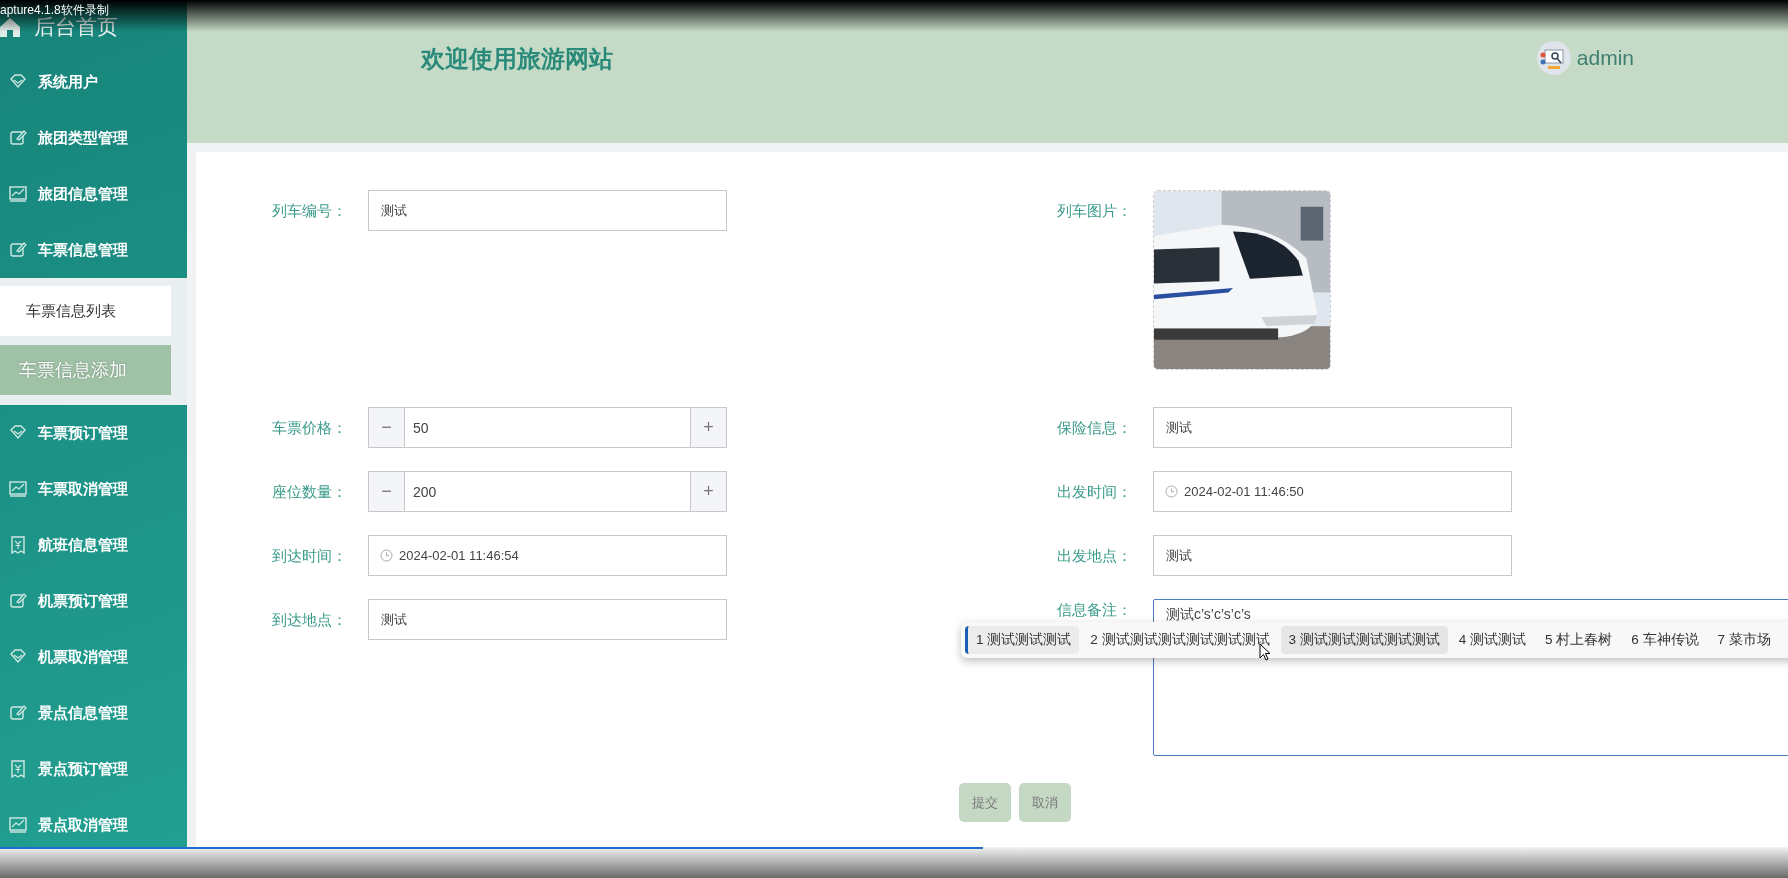 Image resolution: width=1788 pixels, height=878 pixels. What do you see at coordinates (93, 825) in the screenshot?
I see `sidebar-item: 景点取消管理` at bounding box center [93, 825].